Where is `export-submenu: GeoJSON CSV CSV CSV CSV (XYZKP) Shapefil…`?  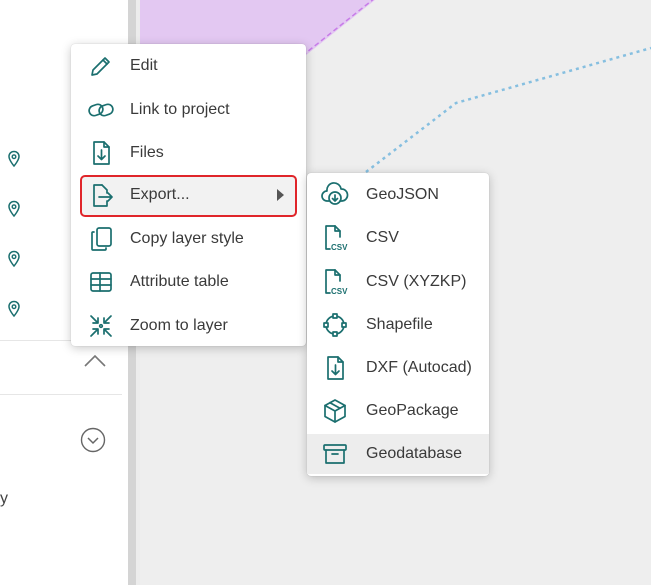 export-submenu: GeoJSON CSV CSV CSV CSV (XYZKP) Shapefil… is located at coordinates (398, 324).